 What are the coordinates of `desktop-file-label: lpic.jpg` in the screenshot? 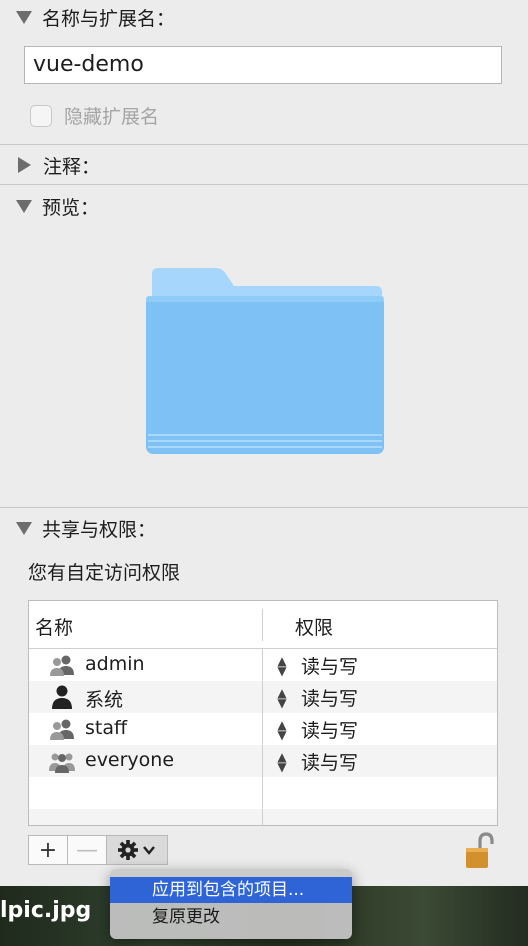 It's located at (45, 910).